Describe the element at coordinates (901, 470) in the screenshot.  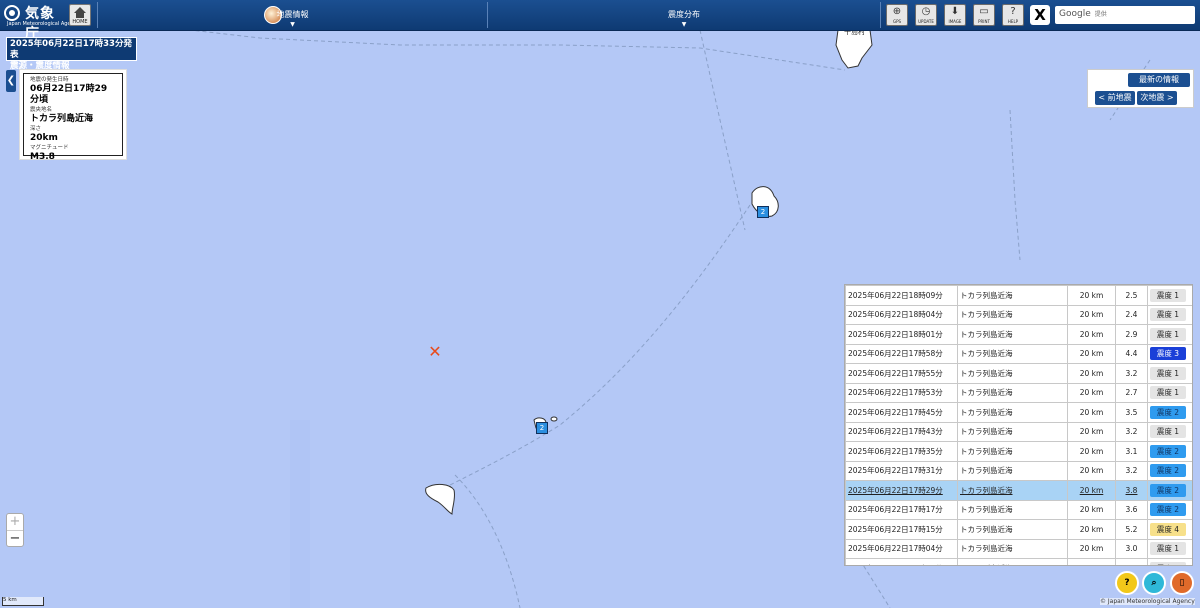
I see `cell-time: 2025年06月22日17時31分` at that location.